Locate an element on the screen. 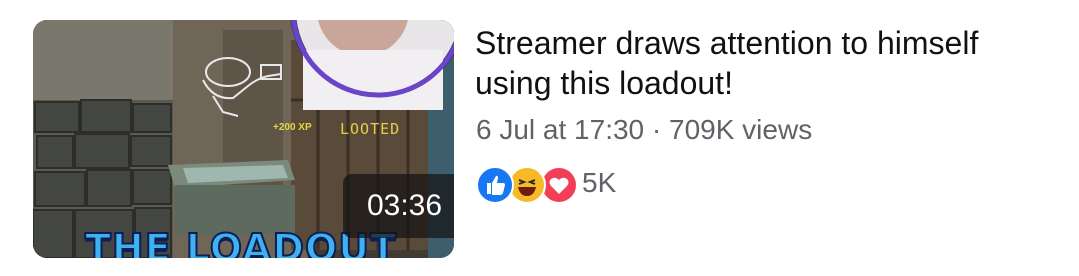  loot-box is located at coordinates (231, 197).